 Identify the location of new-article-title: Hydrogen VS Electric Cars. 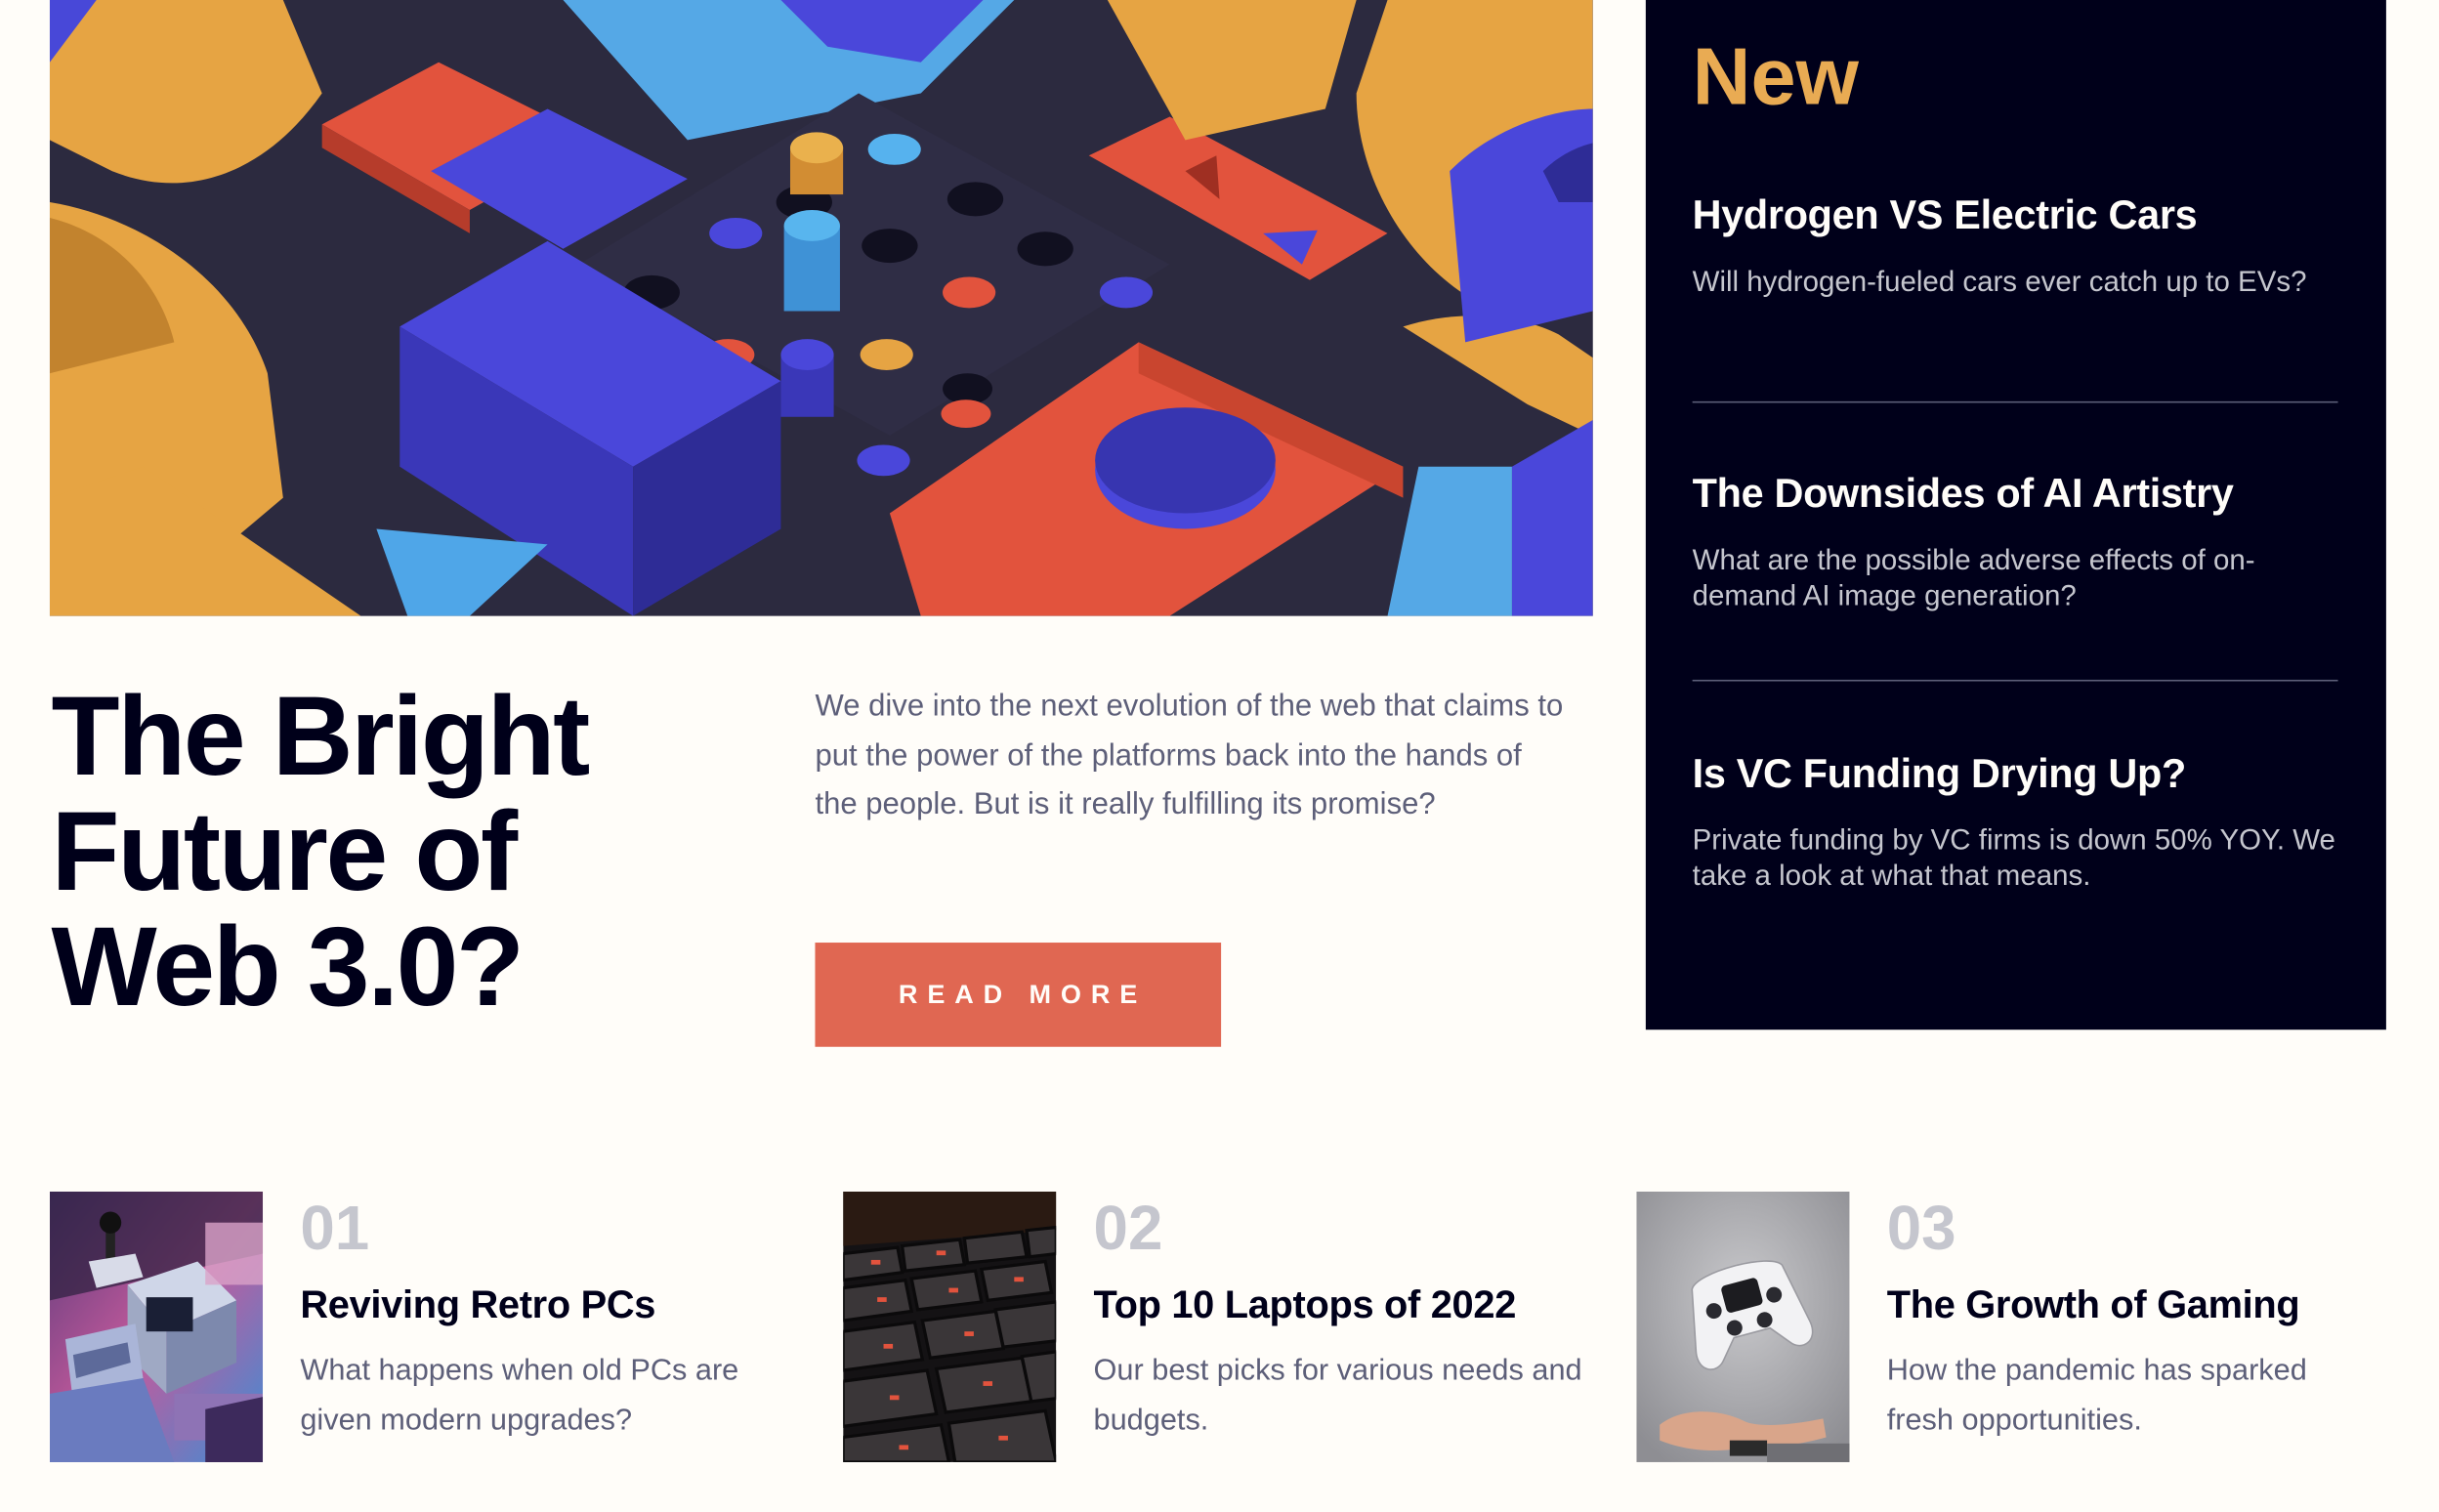
(2015, 215).